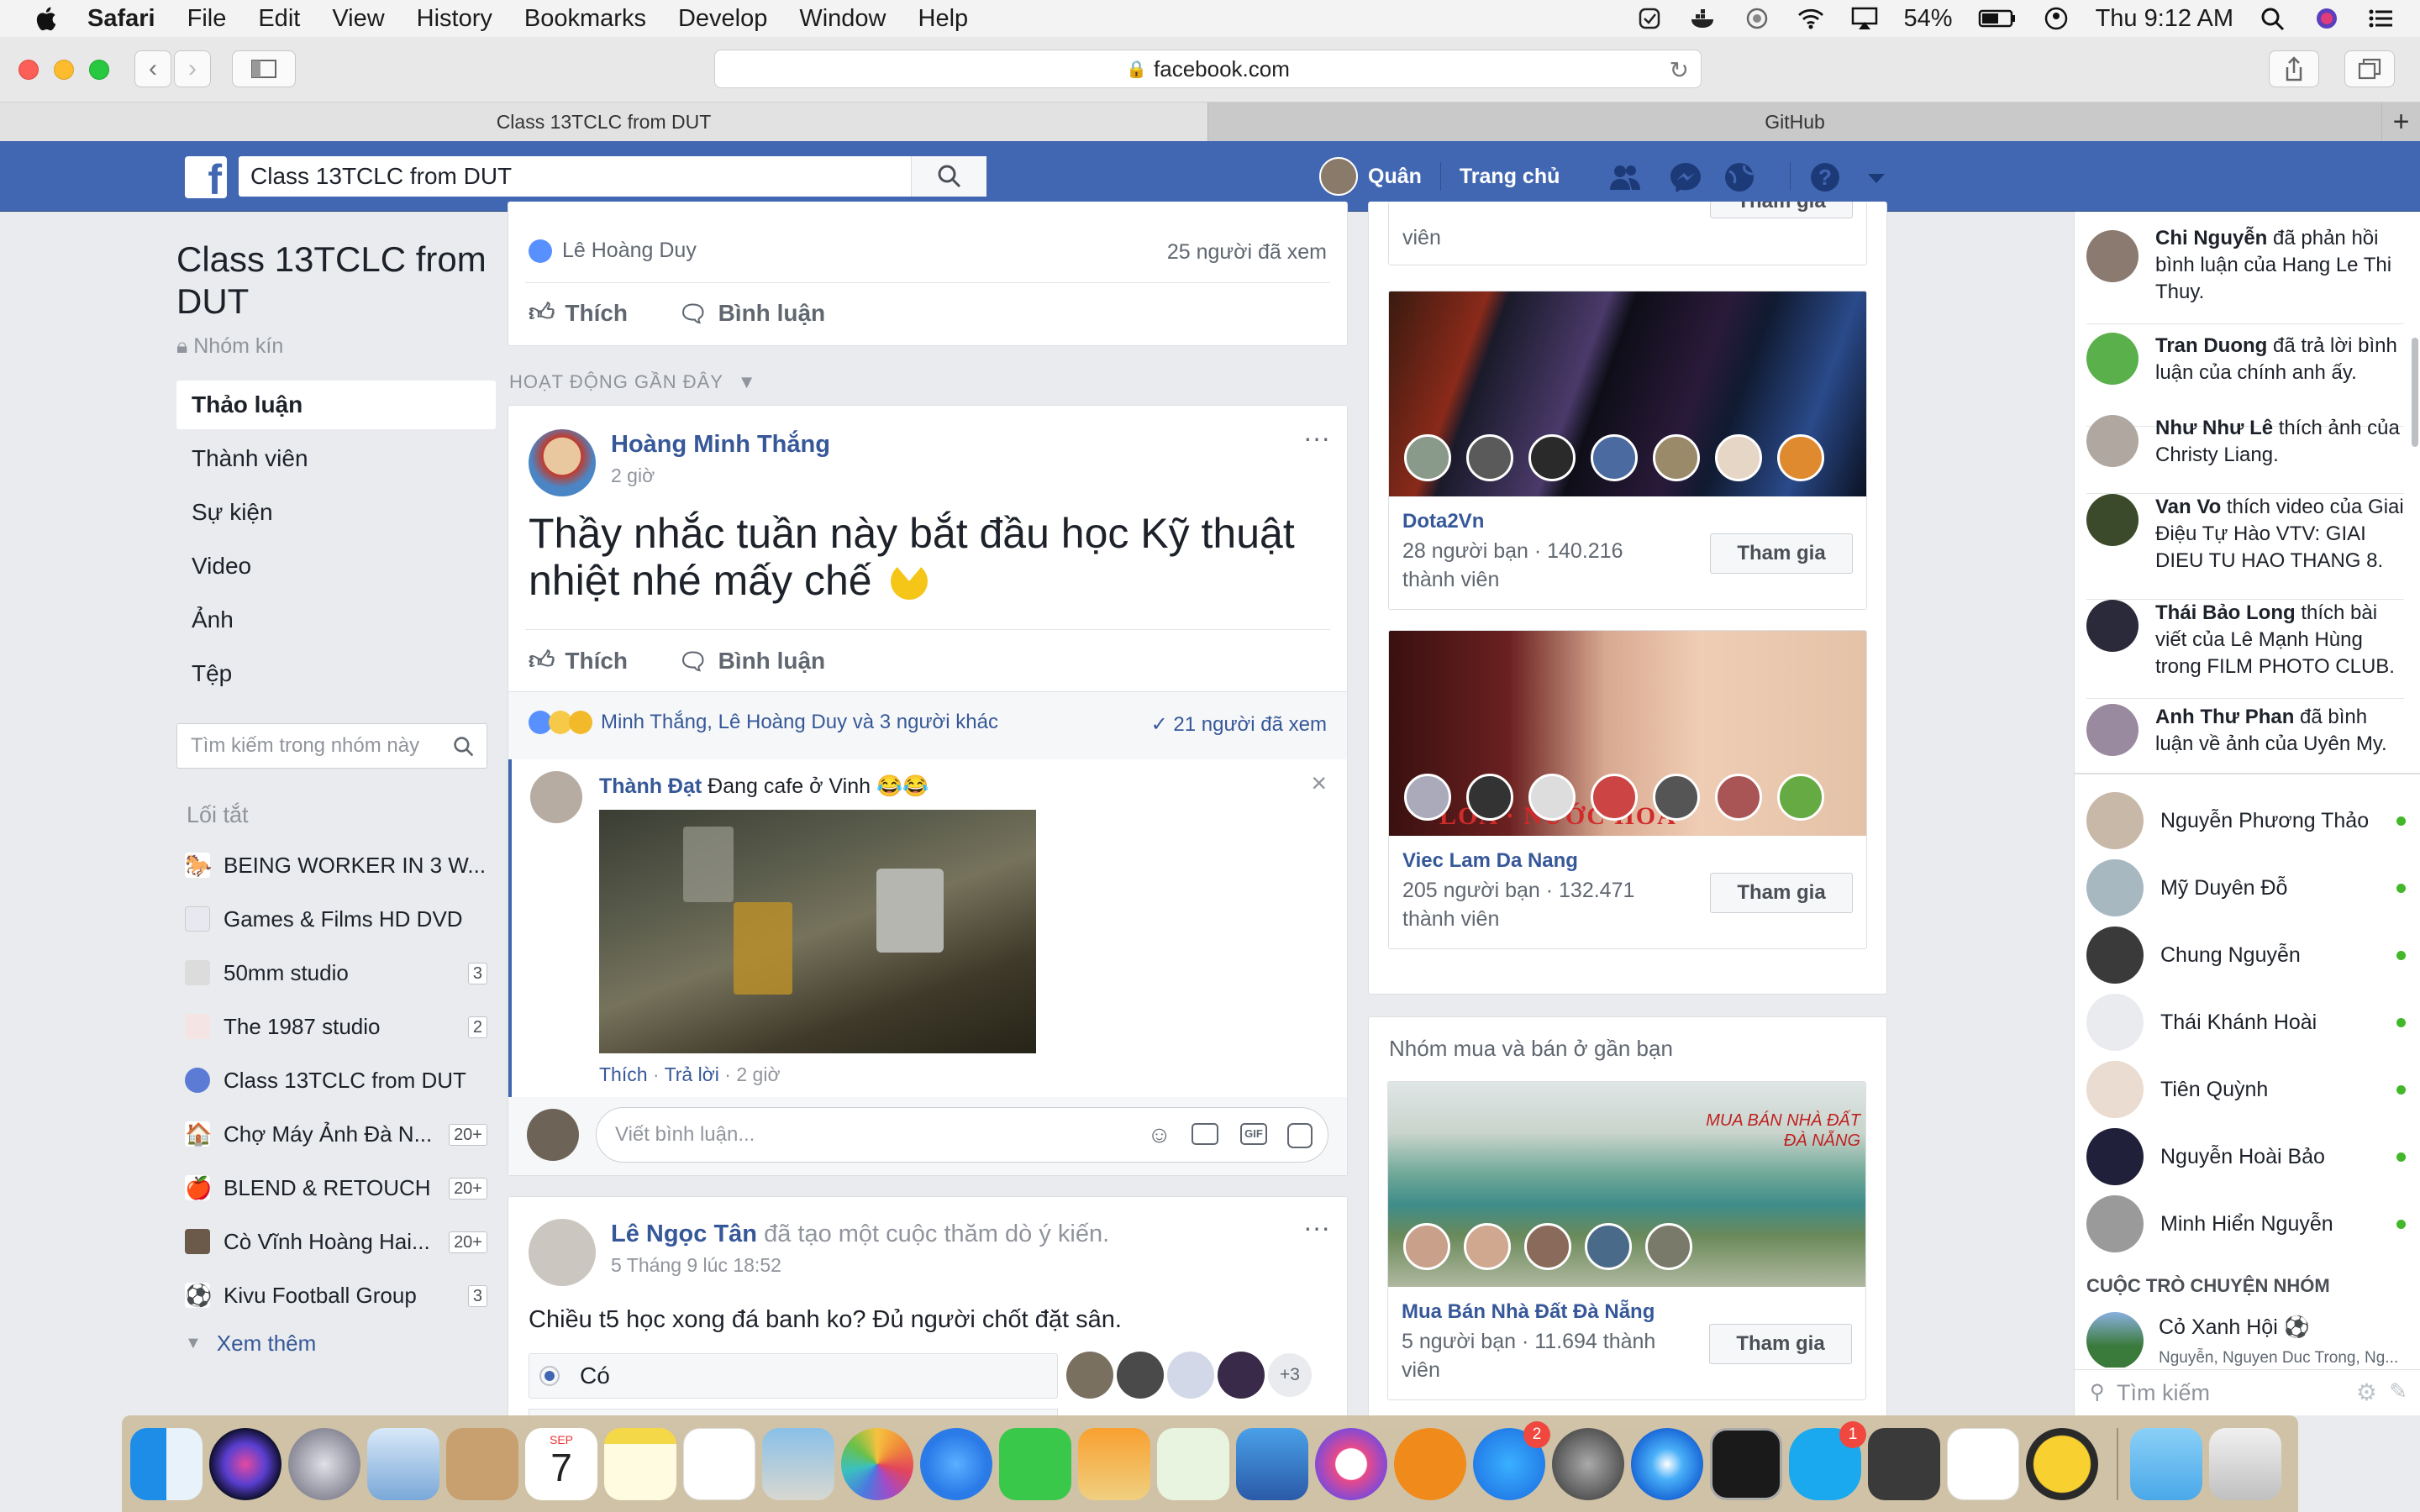 This screenshot has width=2420, height=1512. Describe the element at coordinates (2273, 18) in the screenshot. I see `spotlight-icon` at that location.